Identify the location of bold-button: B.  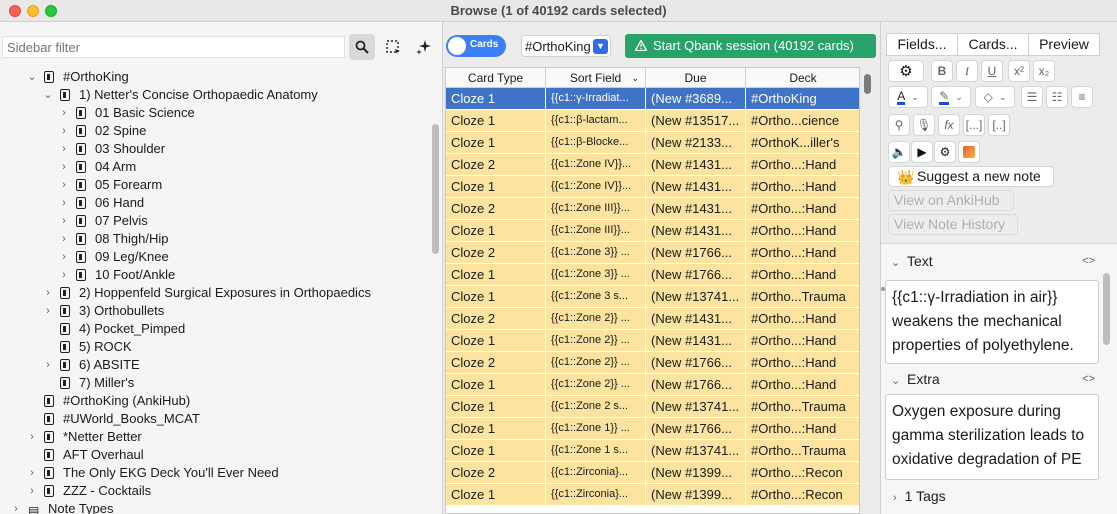
(942, 71).